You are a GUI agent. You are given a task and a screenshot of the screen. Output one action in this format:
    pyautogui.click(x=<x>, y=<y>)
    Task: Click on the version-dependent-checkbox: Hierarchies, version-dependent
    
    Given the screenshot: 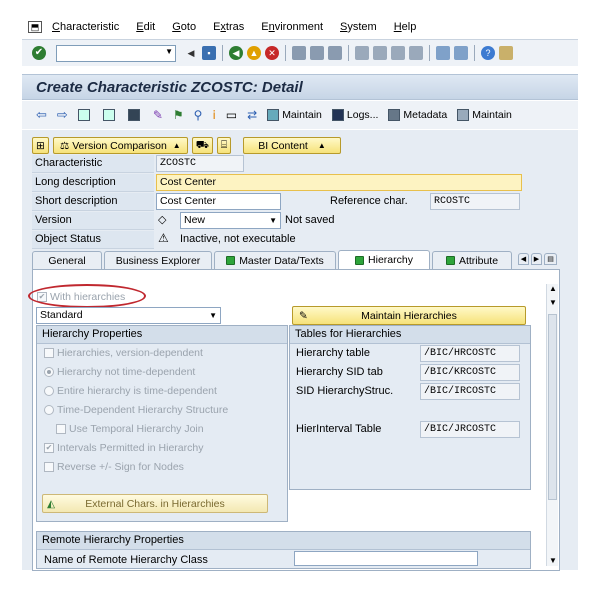 What is the action you would take?
    pyautogui.click(x=123, y=353)
    